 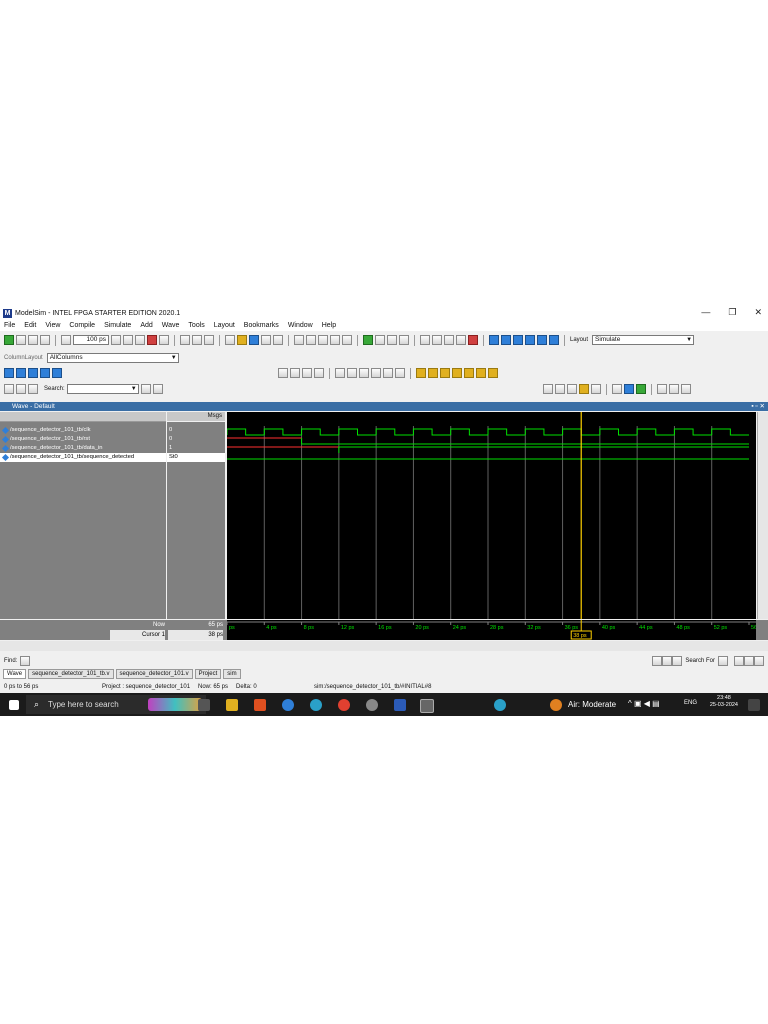 I want to click on edit-mode-icon, so click(x=283, y=373).